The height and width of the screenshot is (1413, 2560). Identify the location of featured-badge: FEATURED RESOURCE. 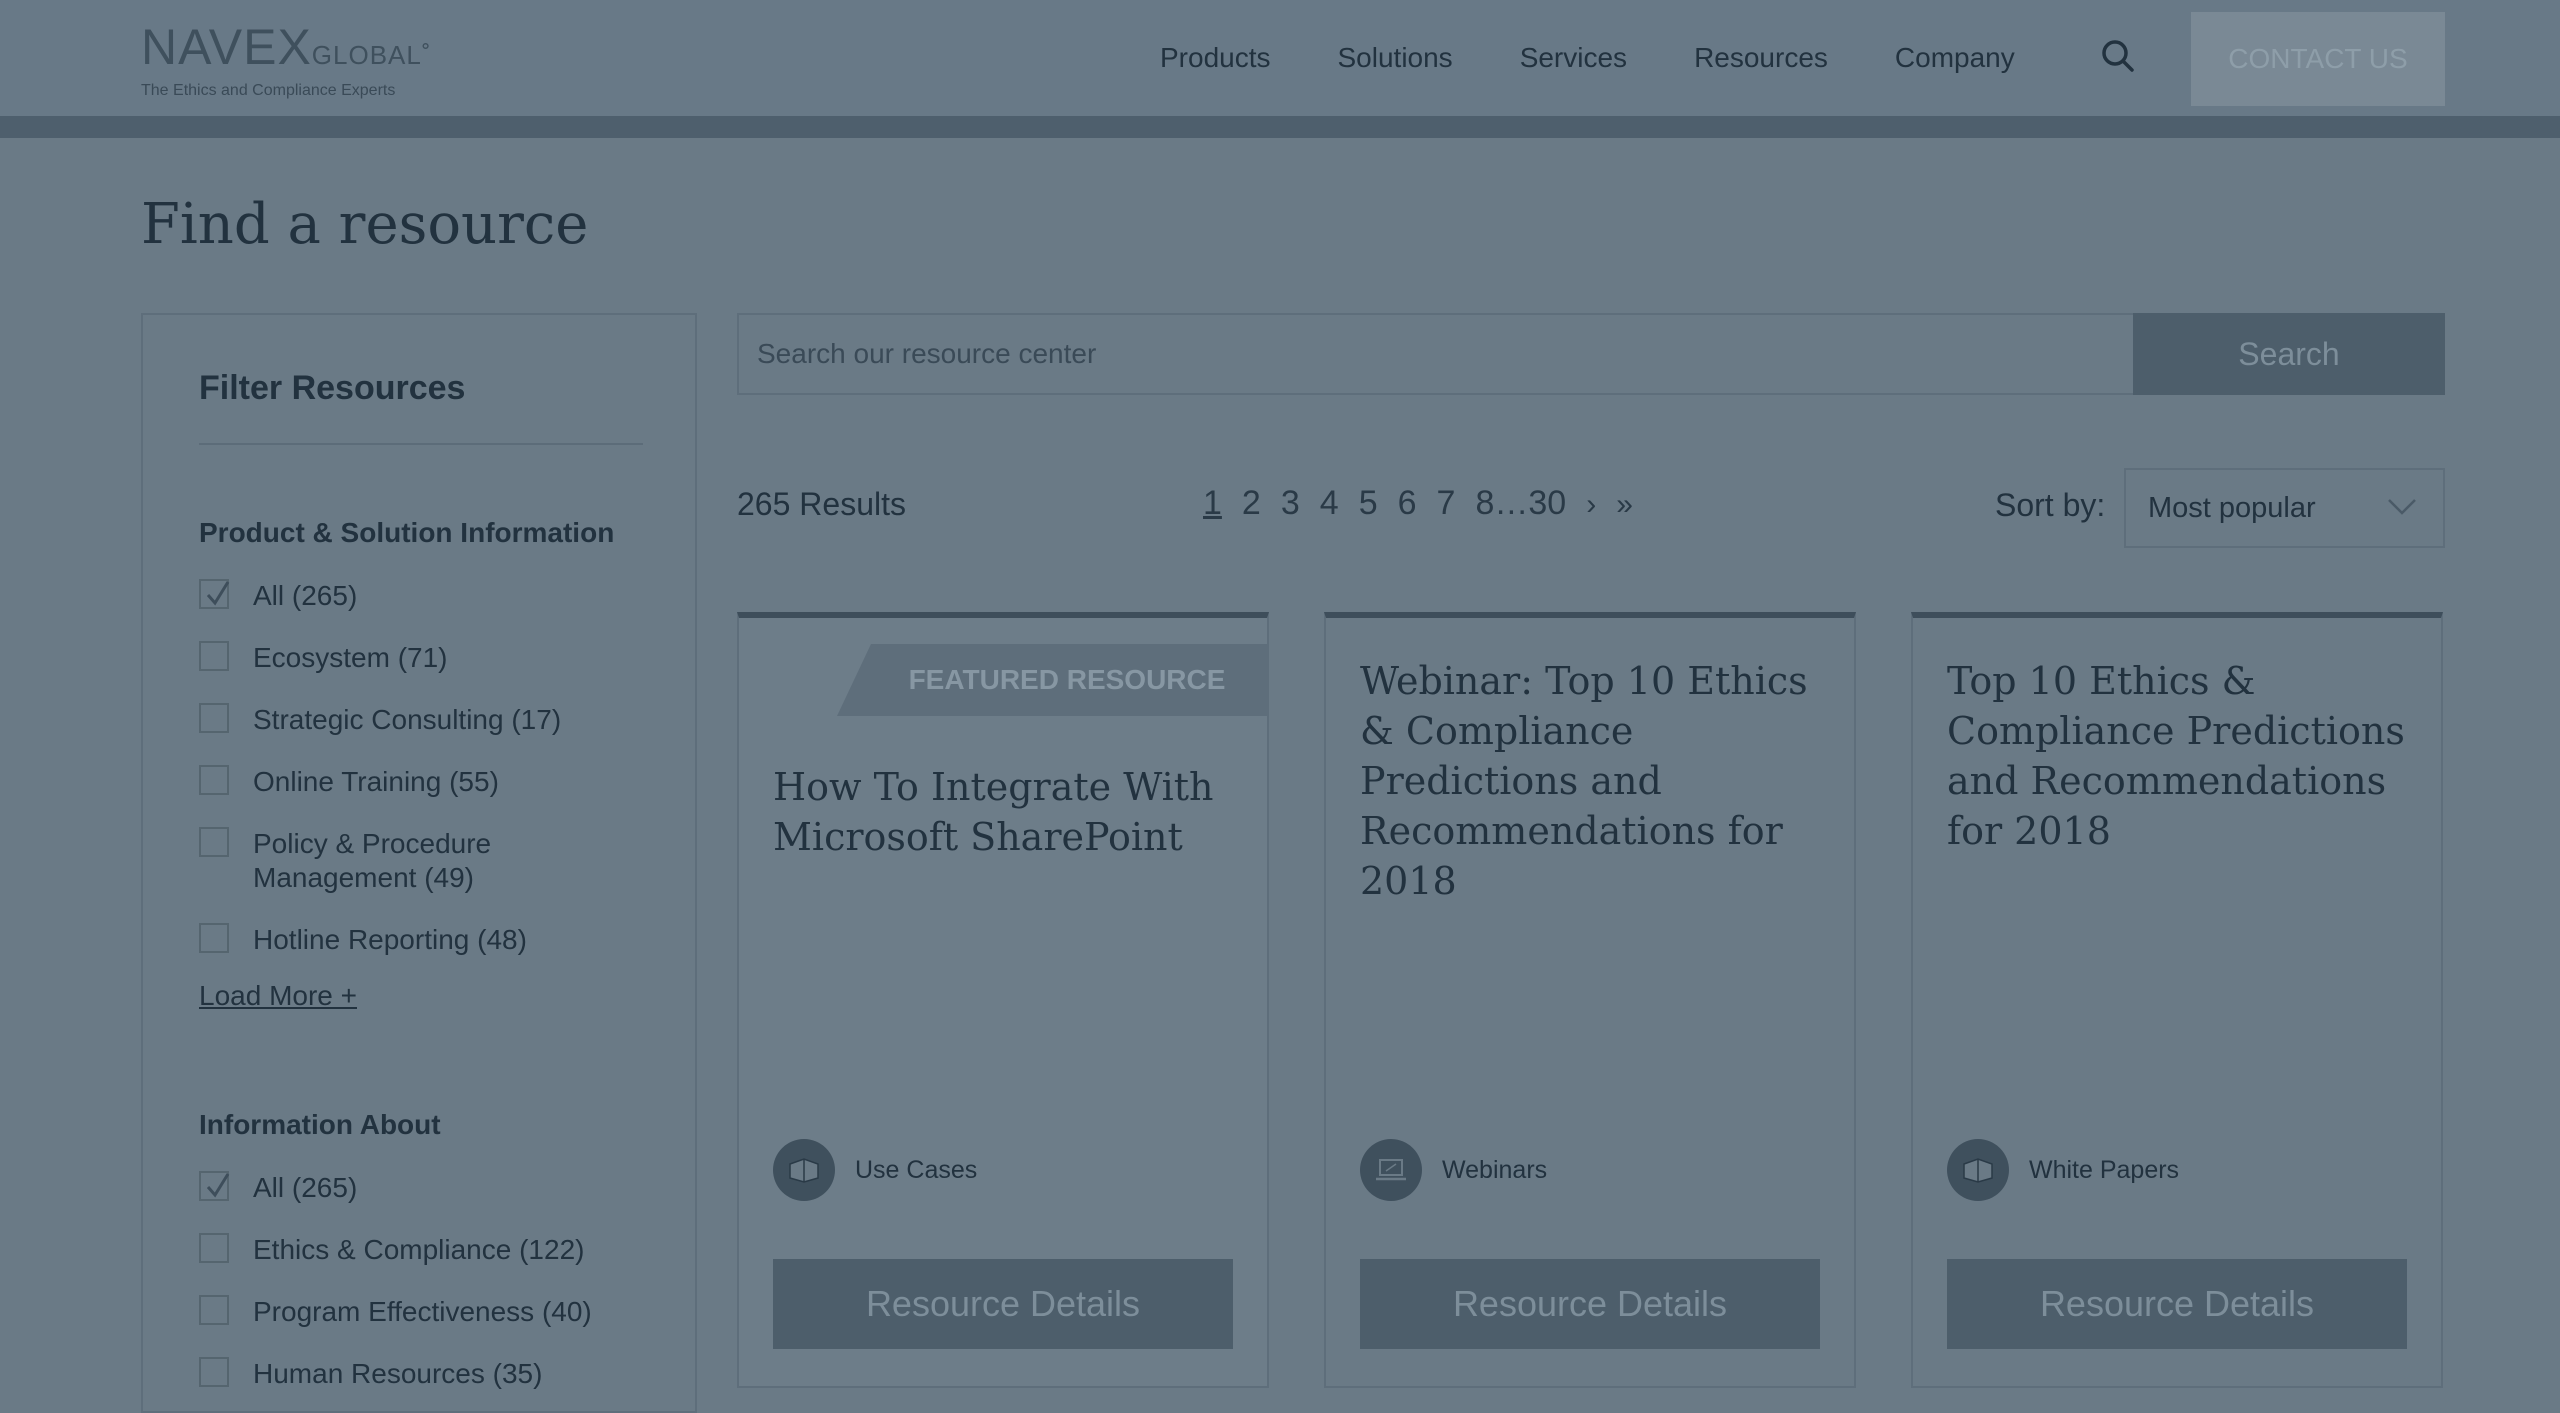
(1052, 680).